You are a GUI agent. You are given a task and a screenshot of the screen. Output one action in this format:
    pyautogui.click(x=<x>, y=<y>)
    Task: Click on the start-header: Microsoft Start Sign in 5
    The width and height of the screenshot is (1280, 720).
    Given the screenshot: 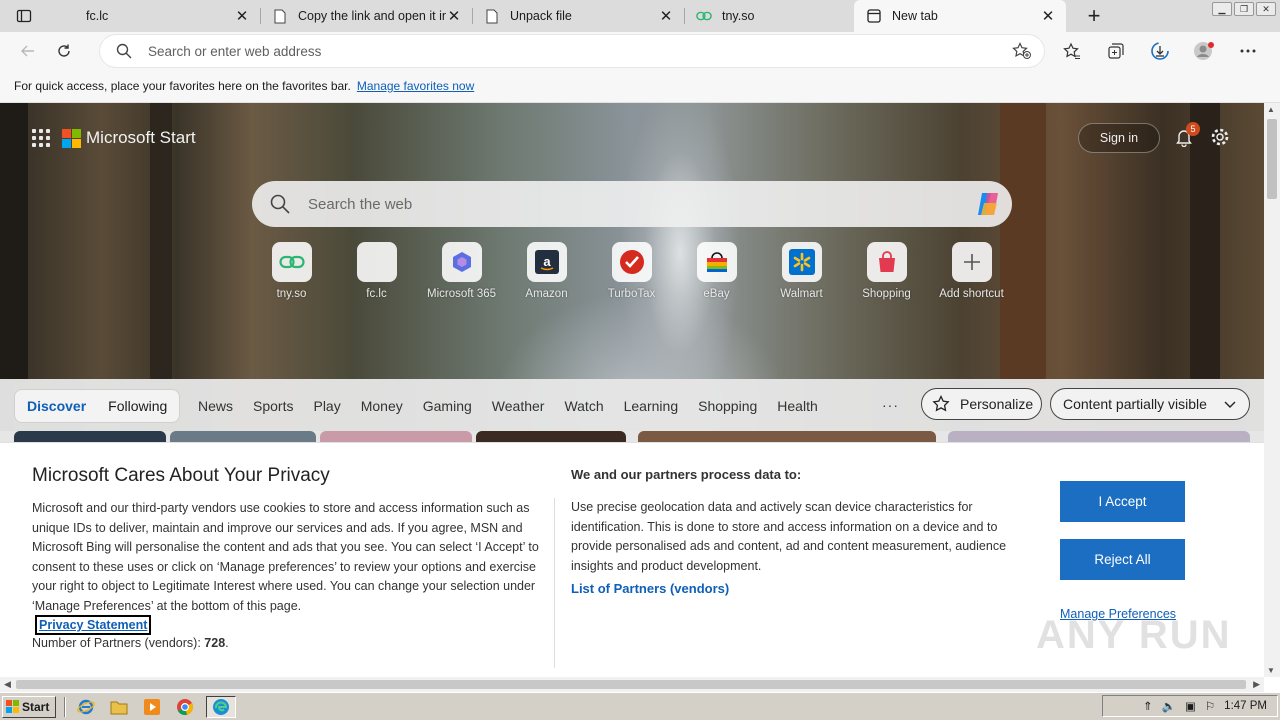 What is the action you would take?
    pyautogui.click(x=636, y=137)
    